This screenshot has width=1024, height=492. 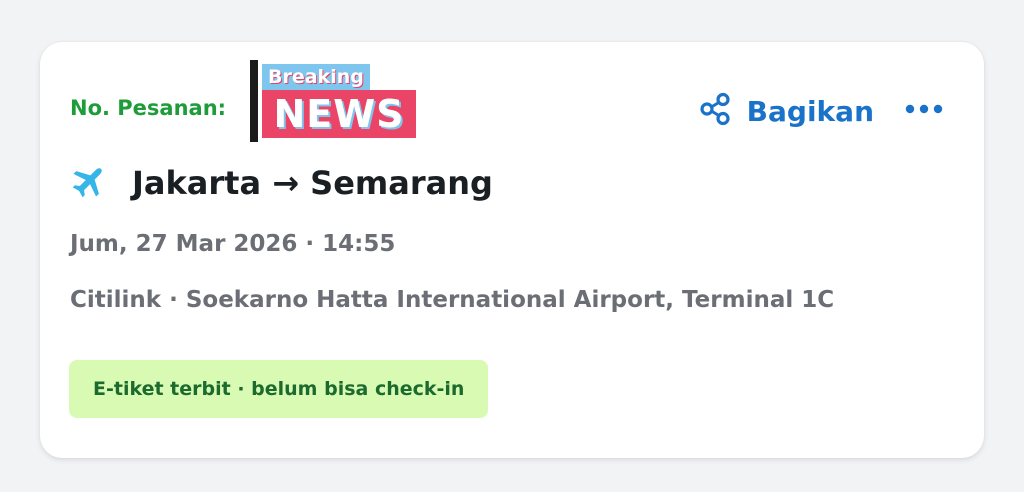 What do you see at coordinates (715, 111) in the screenshot?
I see `share-icon` at bounding box center [715, 111].